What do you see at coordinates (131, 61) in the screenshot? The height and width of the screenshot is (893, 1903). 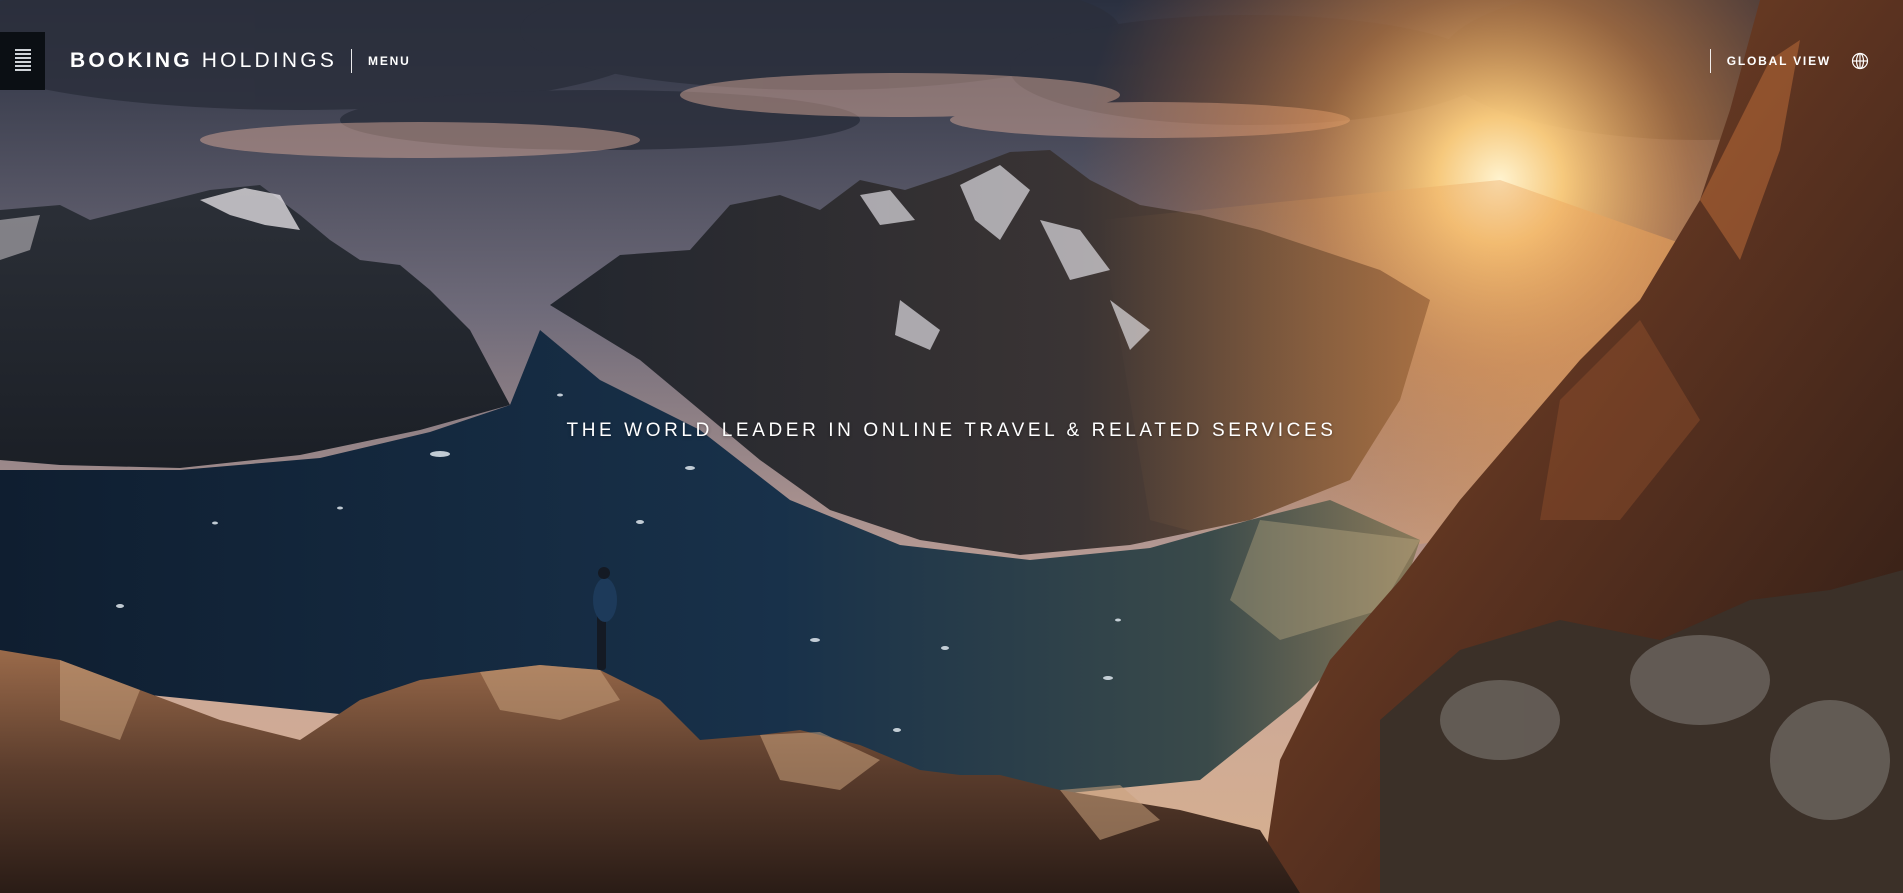 I see `brand-name-bold: BOOKING` at bounding box center [131, 61].